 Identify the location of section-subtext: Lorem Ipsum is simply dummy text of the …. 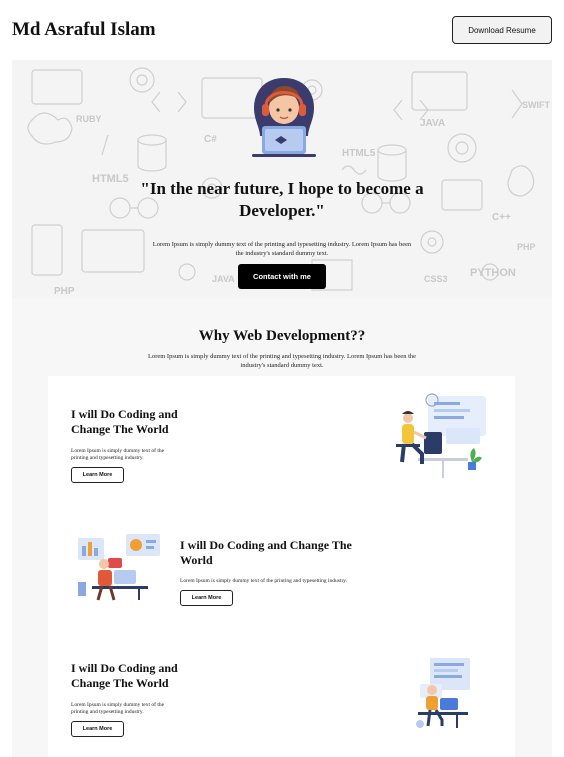
(282, 361).